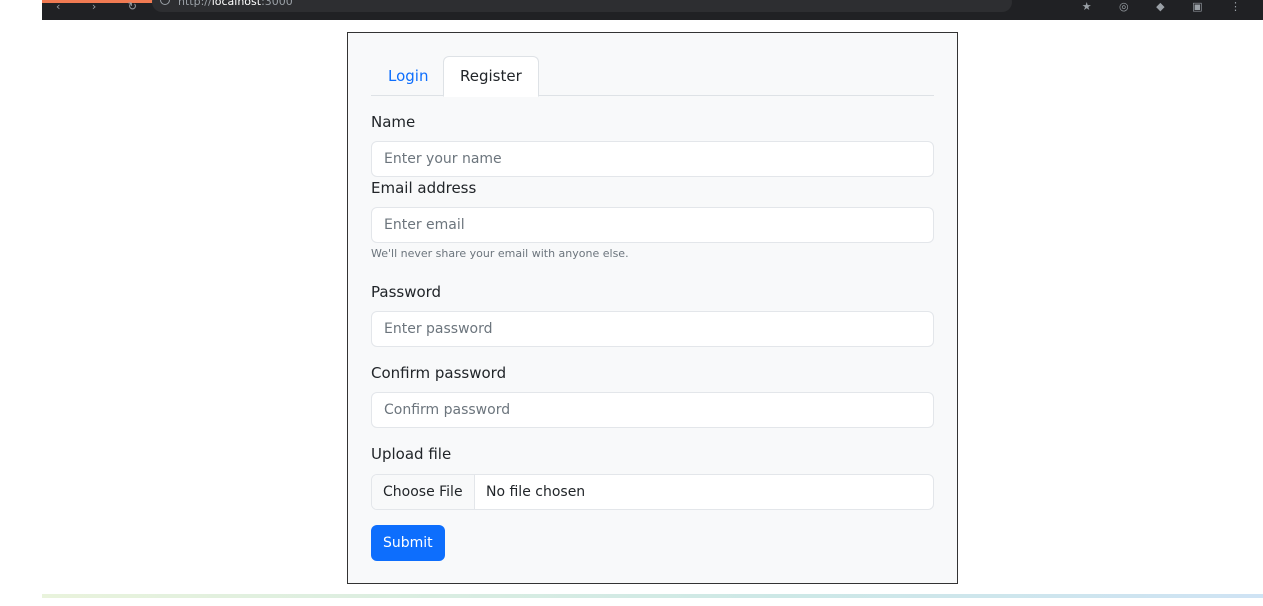 This screenshot has height=606, width=1263. Describe the element at coordinates (652, 76) in the screenshot. I see `auth-tabs: Login Register` at that location.